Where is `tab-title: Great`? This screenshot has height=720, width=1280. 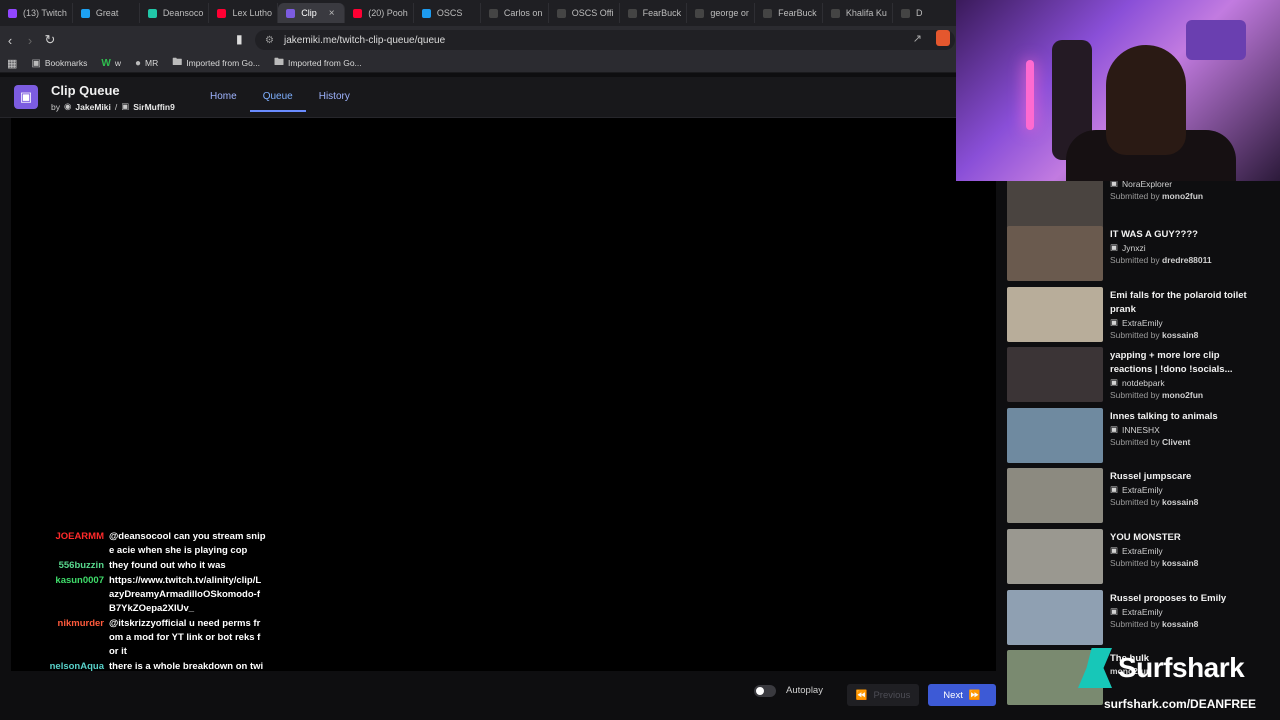
tab-title: Great is located at coordinates (107, 13).